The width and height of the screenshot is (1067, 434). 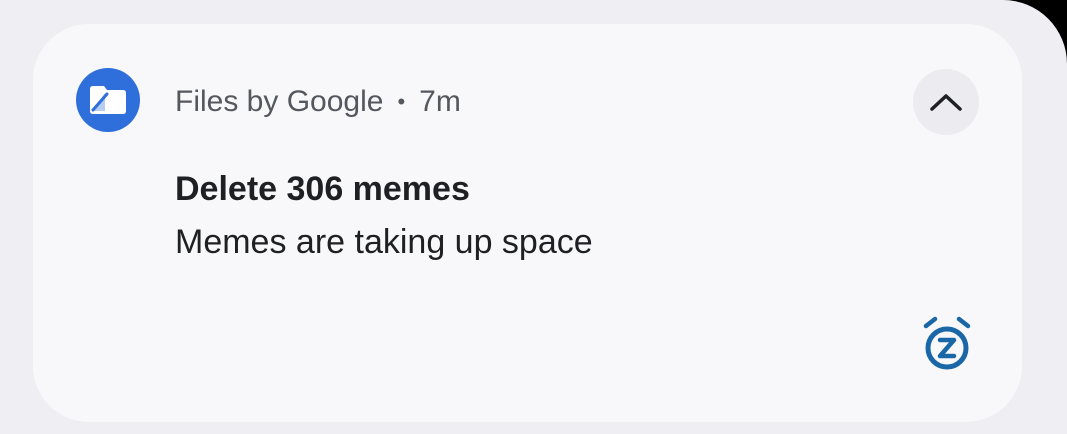 What do you see at coordinates (440, 101) in the screenshot?
I see `notification-time: 7m` at bounding box center [440, 101].